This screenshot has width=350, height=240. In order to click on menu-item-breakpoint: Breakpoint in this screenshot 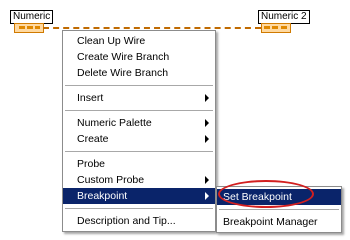, I will do `click(139, 196)`.